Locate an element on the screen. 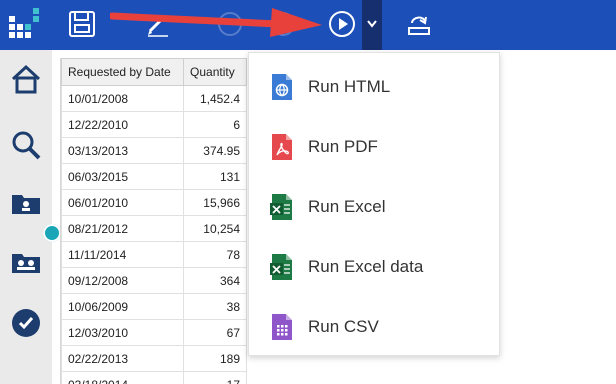  run-icon is located at coordinates (342, 24).